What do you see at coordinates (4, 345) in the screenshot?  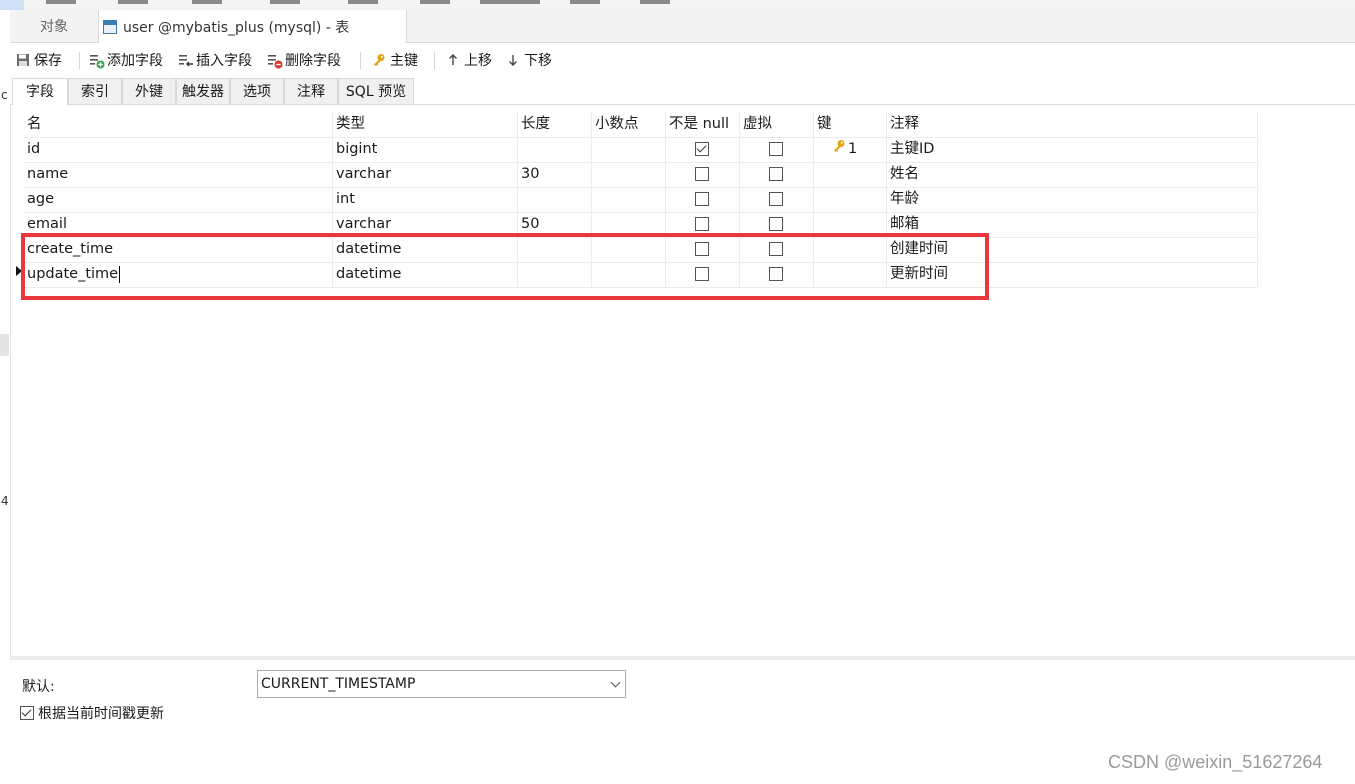 I see `gutter-scroll` at bounding box center [4, 345].